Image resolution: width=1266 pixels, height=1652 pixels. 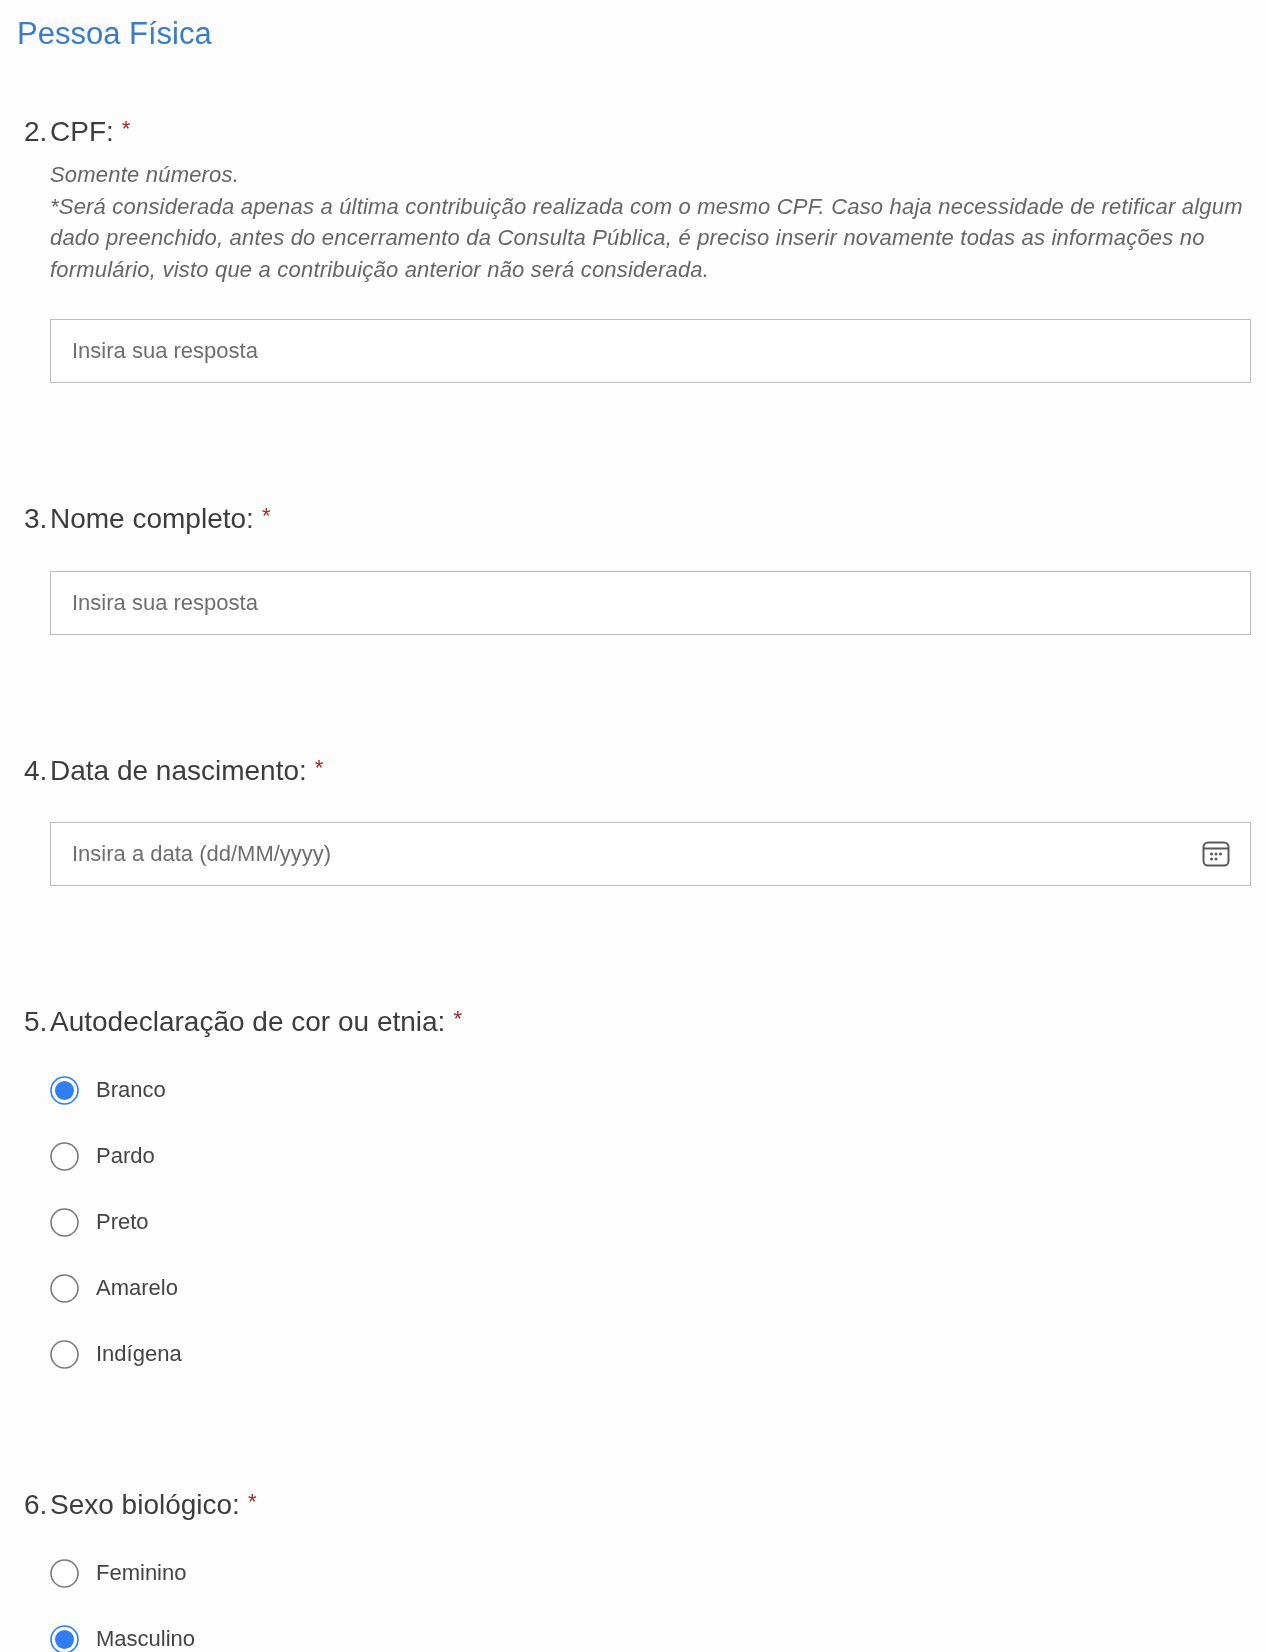 What do you see at coordinates (102, 1156) in the screenshot?
I see `radio-option: Pardo` at bounding box center [102, 1156].